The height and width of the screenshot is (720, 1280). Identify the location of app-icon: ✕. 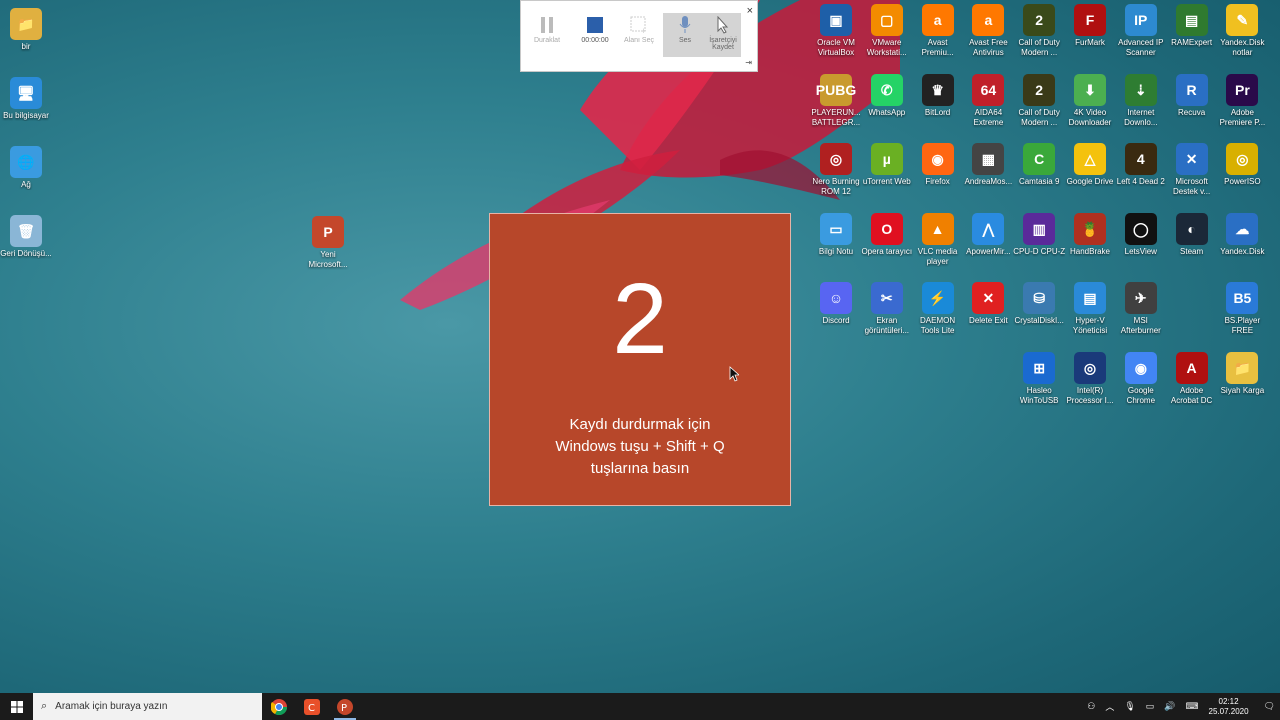
(1191, 159).